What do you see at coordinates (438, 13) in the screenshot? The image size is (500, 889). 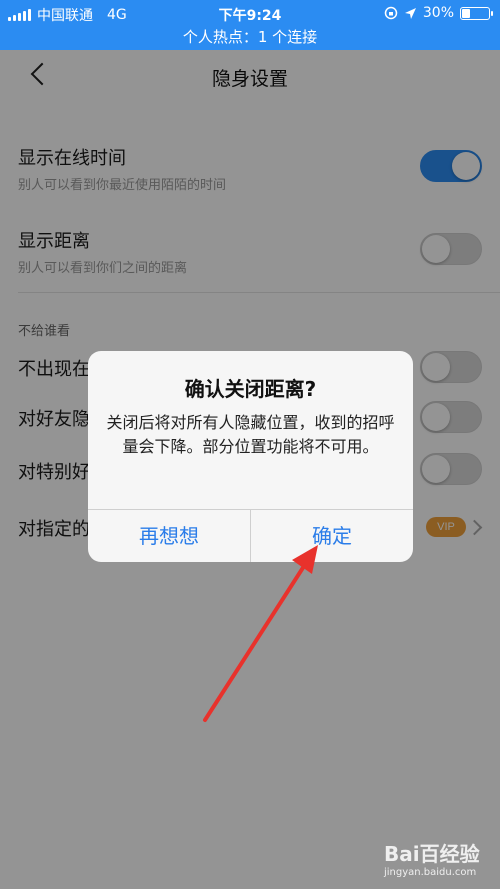 I see `battery-percent: 30%` at bounding box center [438, 13].